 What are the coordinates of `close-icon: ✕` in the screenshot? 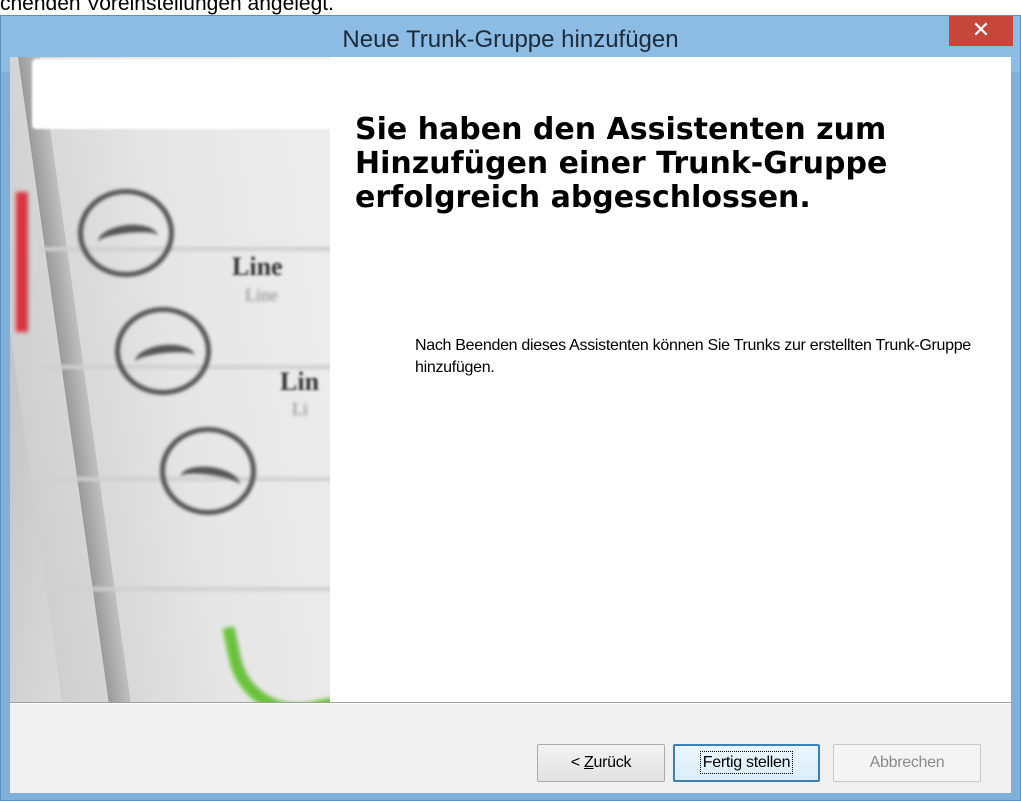 It's located at (981, 30).